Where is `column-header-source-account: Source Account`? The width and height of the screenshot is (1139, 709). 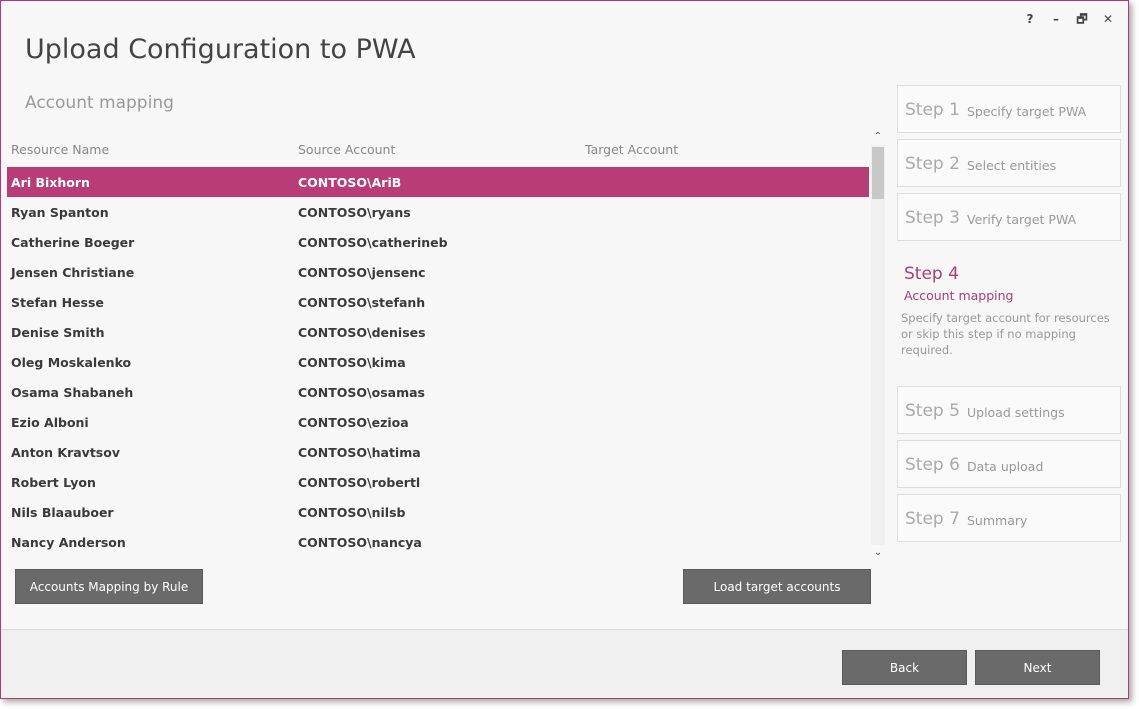
column-header-source-account: Source Account is located at coordinates (346, 149).